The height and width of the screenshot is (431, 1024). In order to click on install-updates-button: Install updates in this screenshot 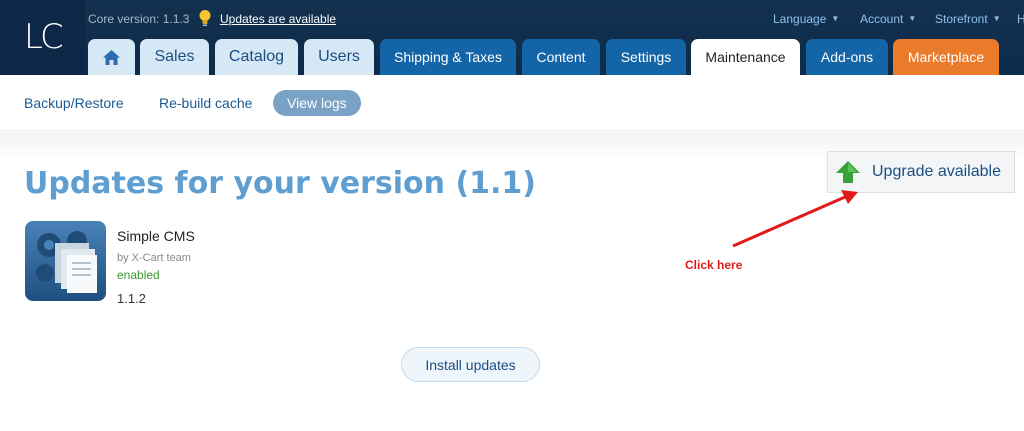, I will do `click(470, 364)`.